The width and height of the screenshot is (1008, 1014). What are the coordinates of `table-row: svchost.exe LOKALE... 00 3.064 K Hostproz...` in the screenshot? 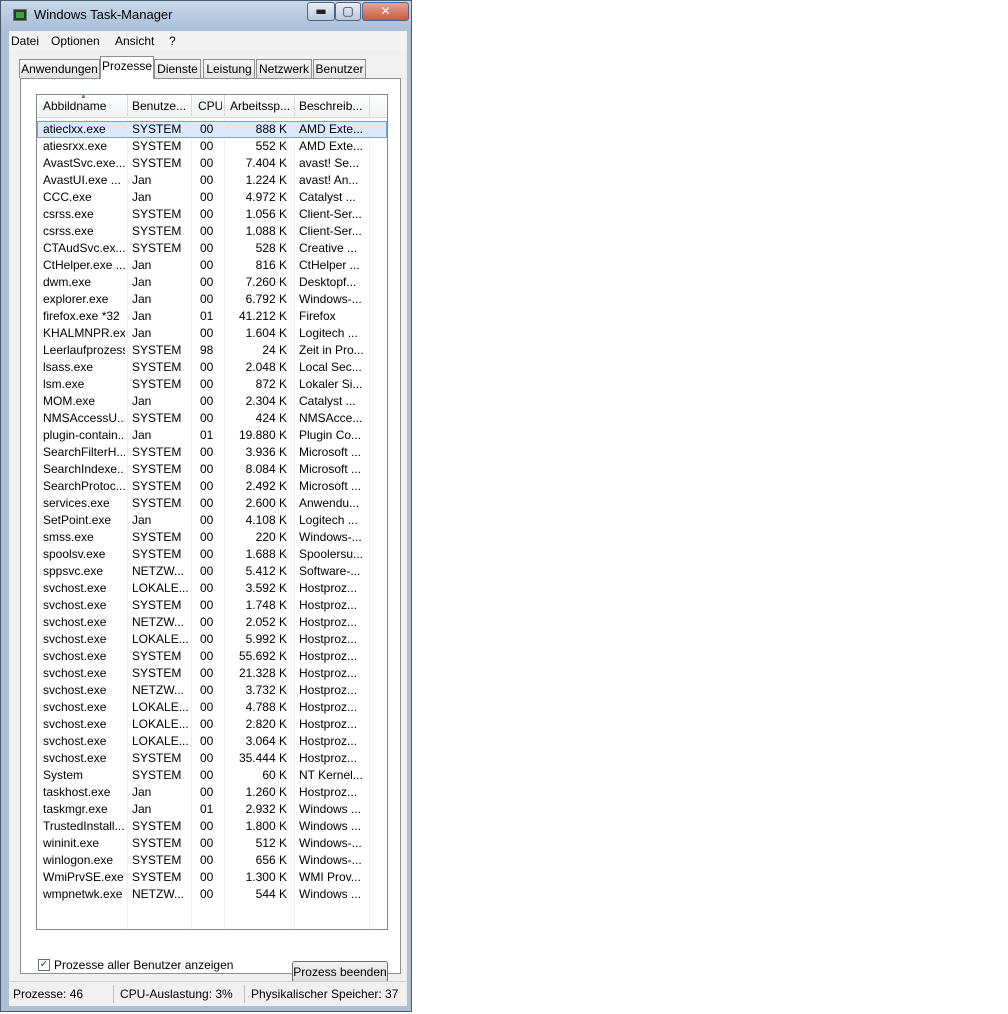 It's located at (212, 741).